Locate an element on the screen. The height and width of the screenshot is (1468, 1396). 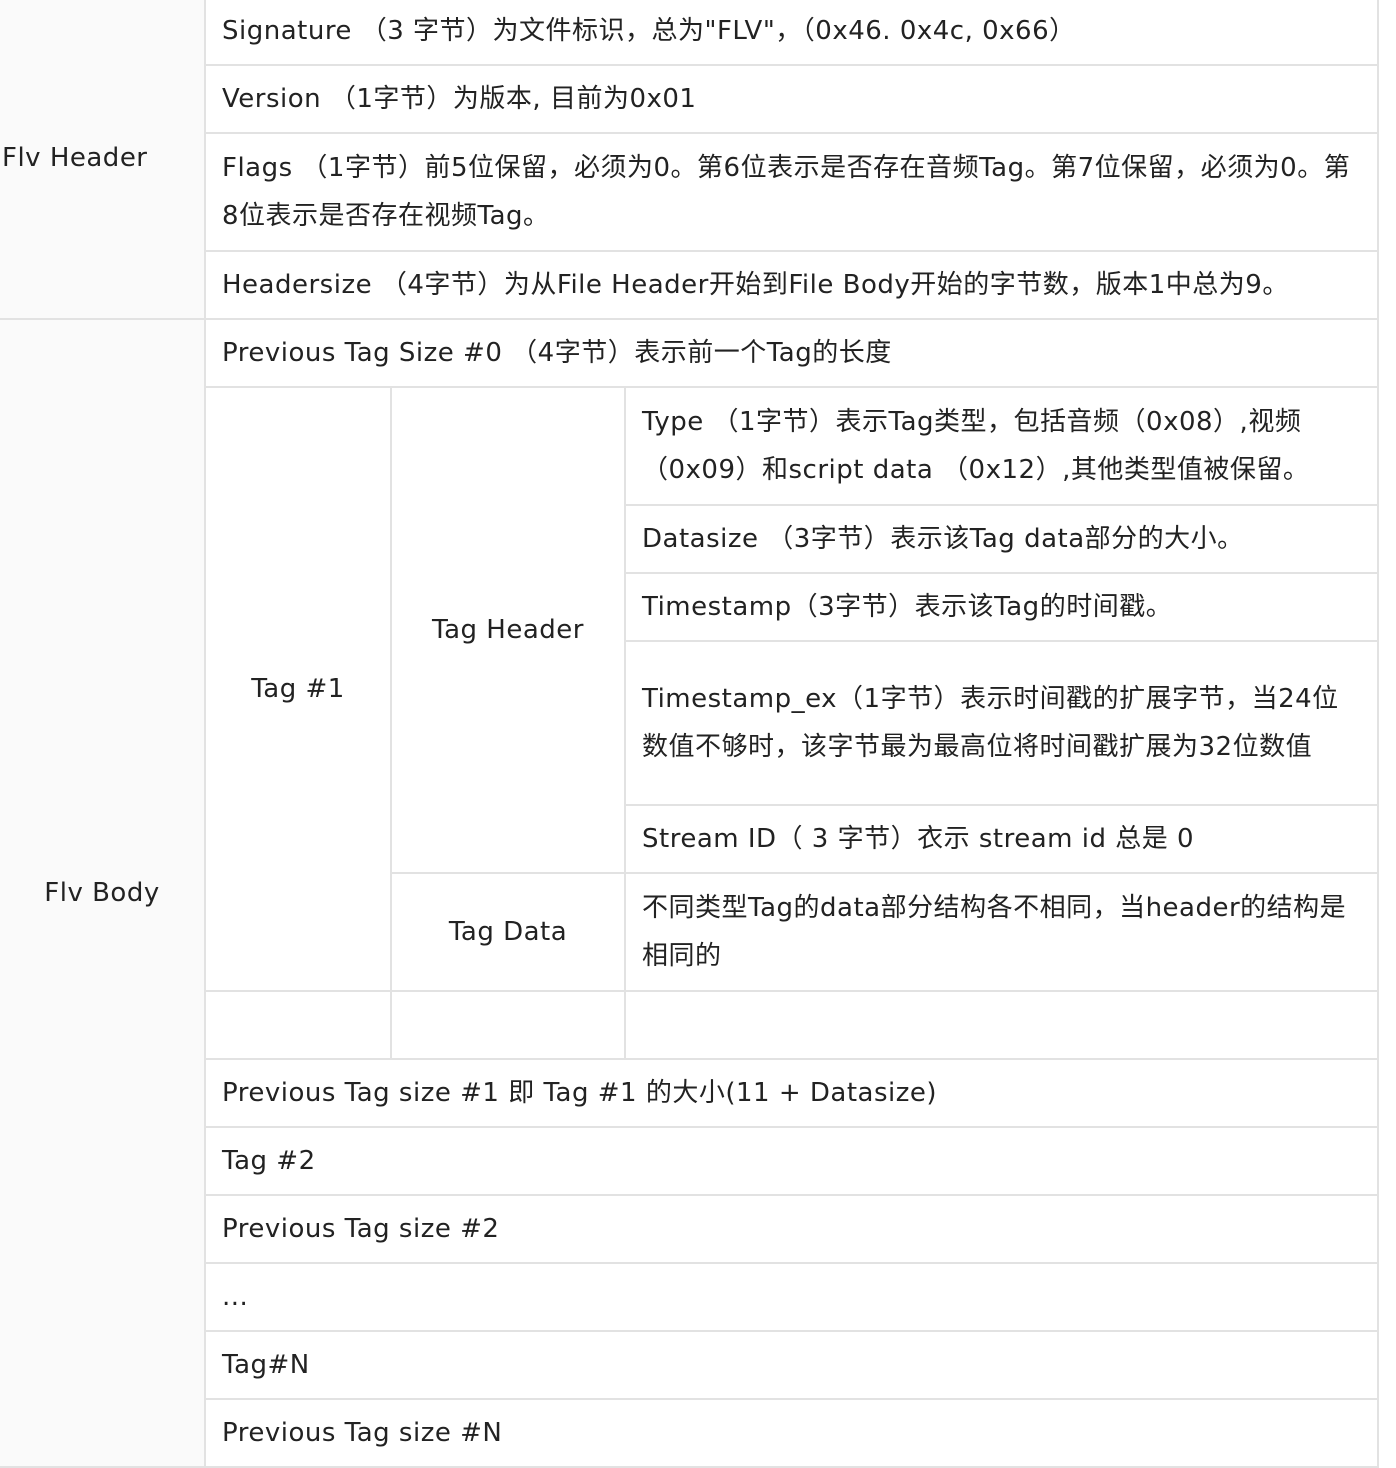
previous-tag-size-0-cell: Previous Tag Size #0 （4字节）表示前一个Tag的长度 is located at coordinates (791, 353).